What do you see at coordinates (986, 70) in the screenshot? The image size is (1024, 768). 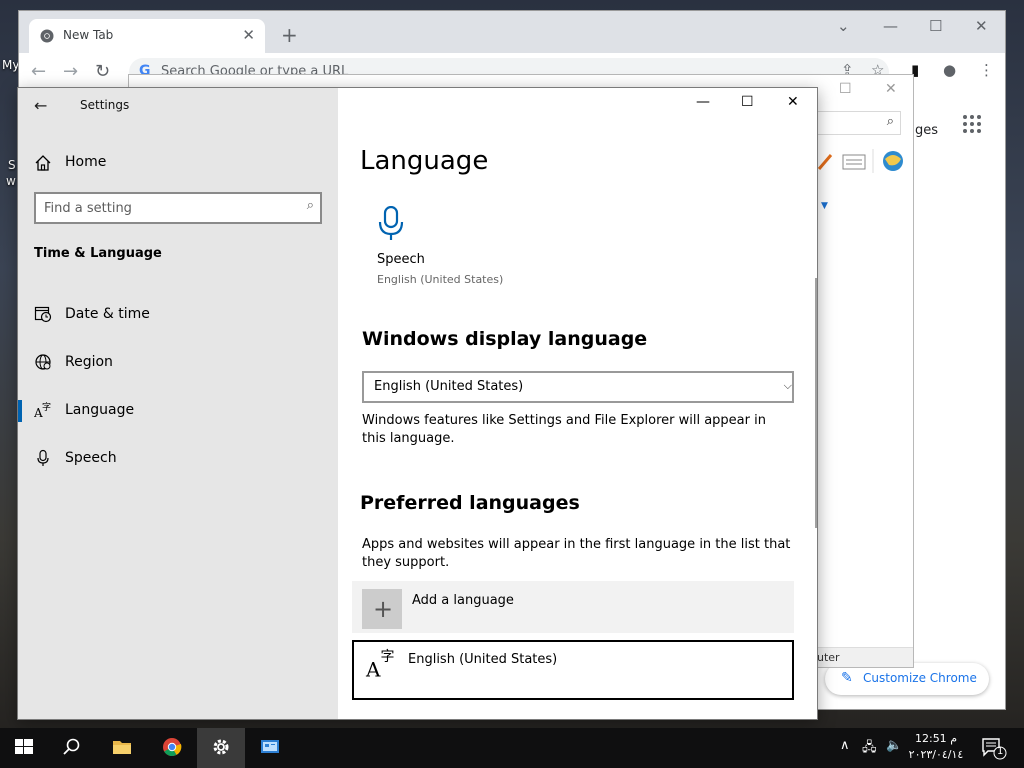 I see `menu-kebab-icon: ⋮` at bounding box center [986, 70].